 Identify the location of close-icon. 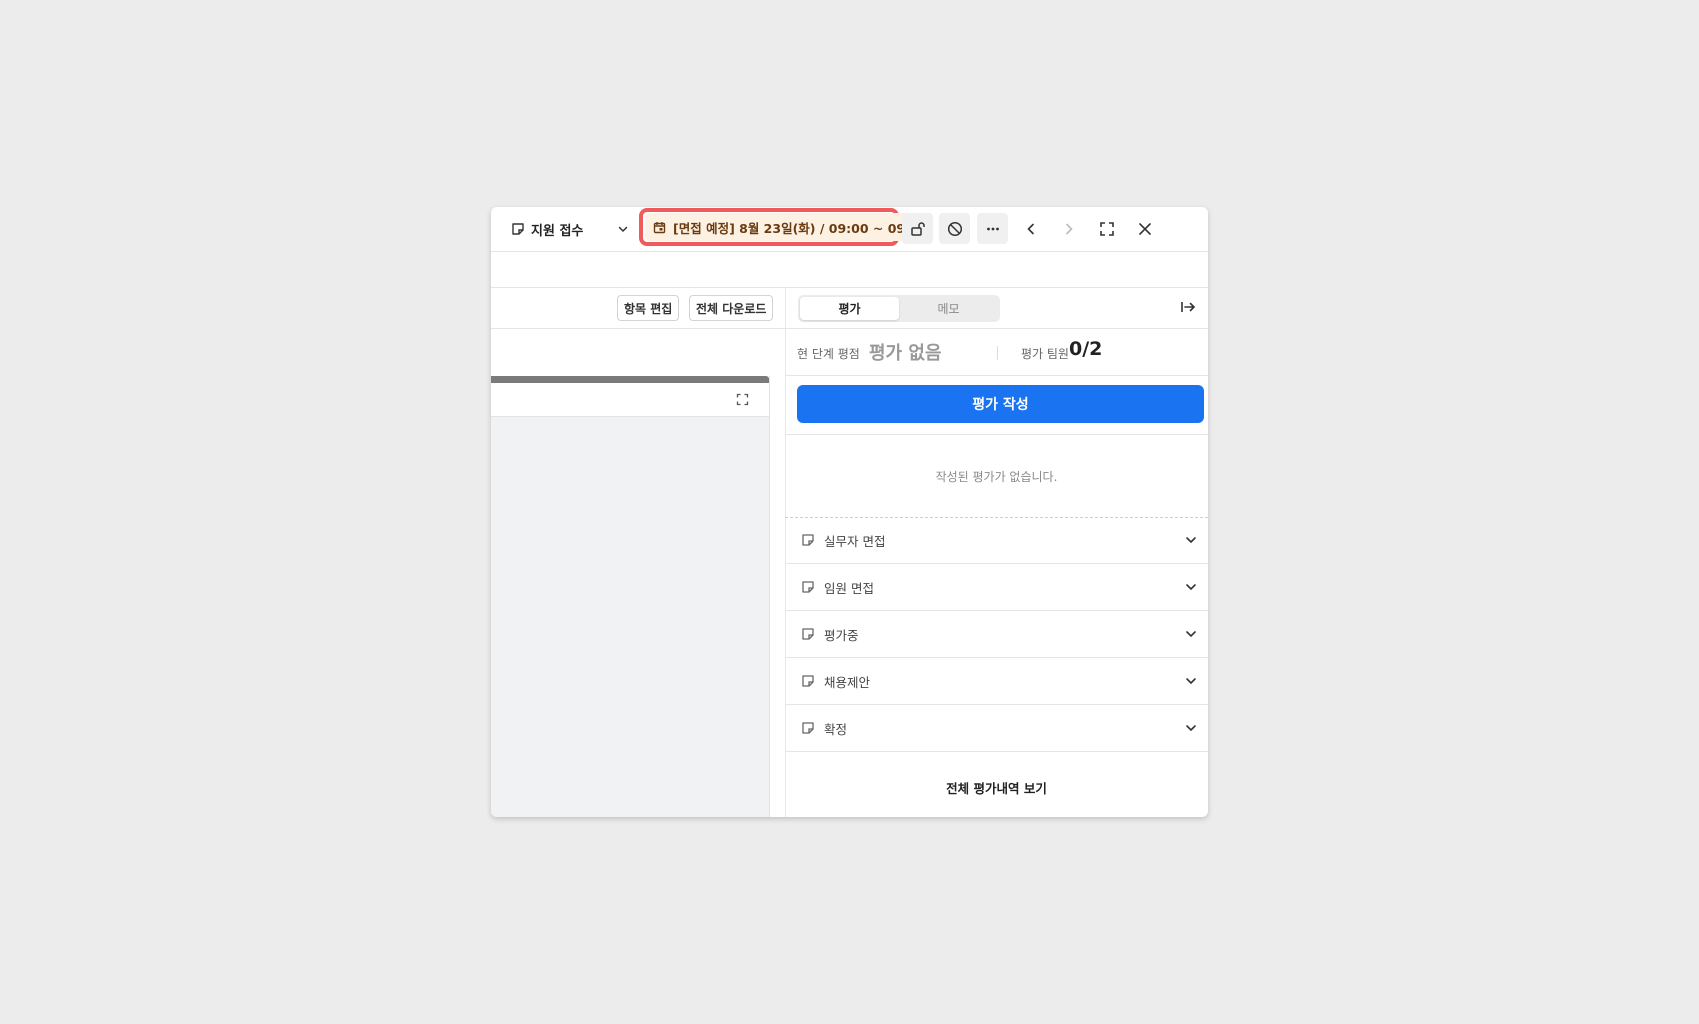
(1145, 229).